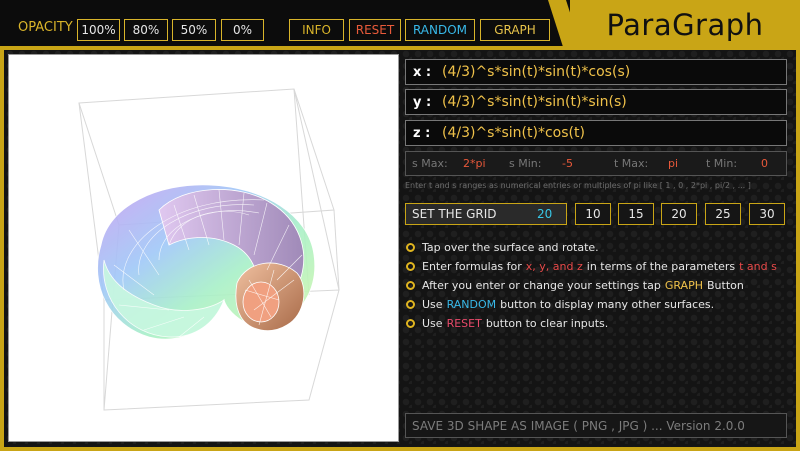  Describe the element at coordinates (636, 214) in the screenshot. I see `grid-15-button: 15` at that location.